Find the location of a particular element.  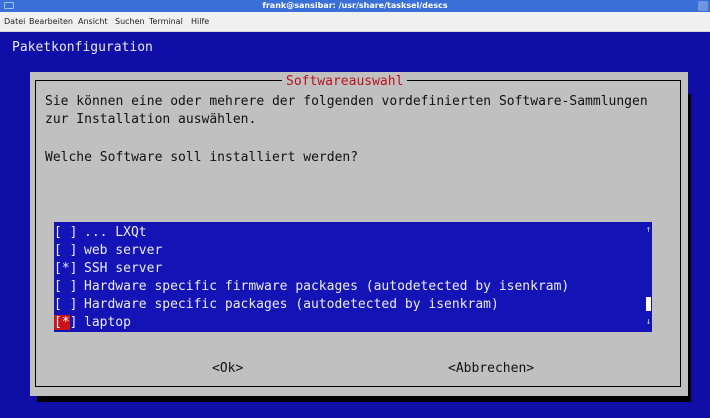

window-title: frank@sansibar: /usr/share/tasksel/descs is located at coordinates (355, 5).